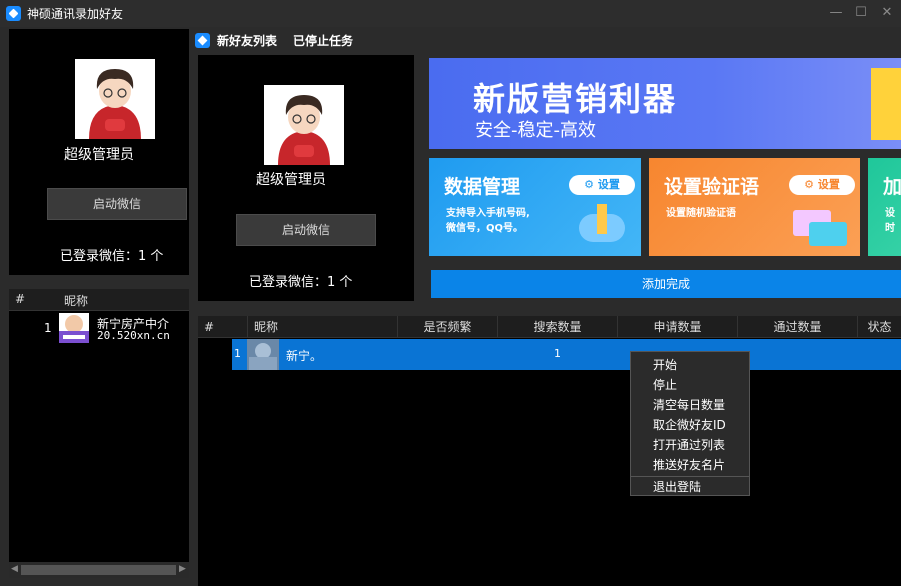  What do you see at coordinates (701, 213) in the screenshot?
I see `card-desc: 设置随机验证语` at bounding box center [701, 213].